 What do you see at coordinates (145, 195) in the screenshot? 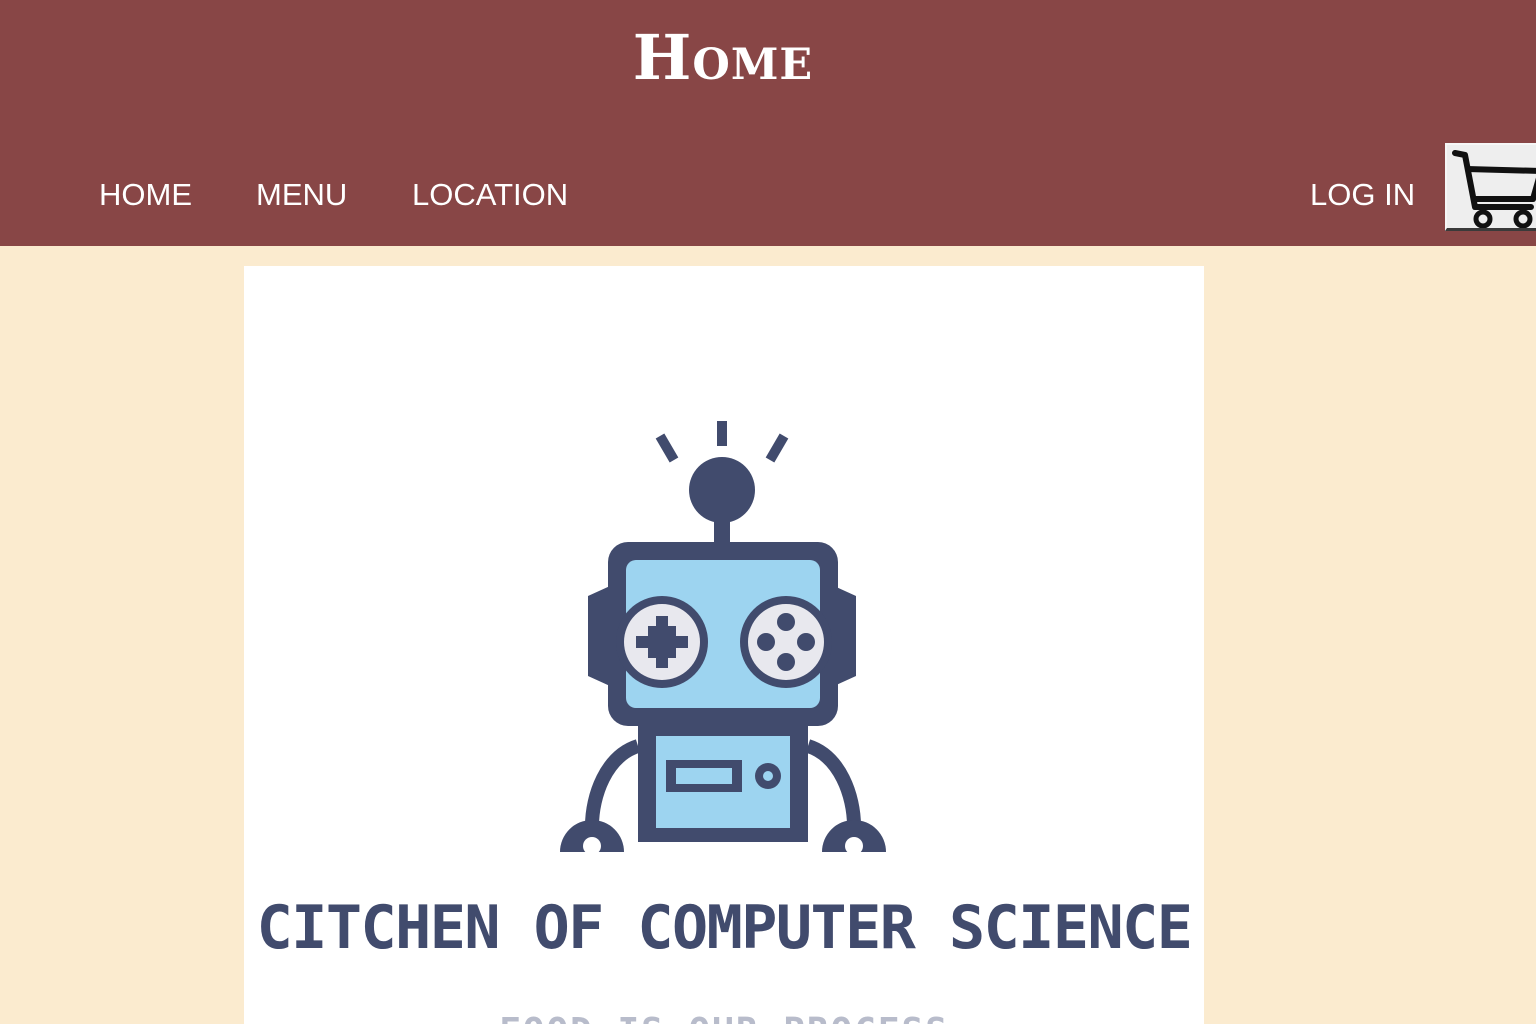
I see `nav-link-home: HOME` at bounding box center [145, 195].